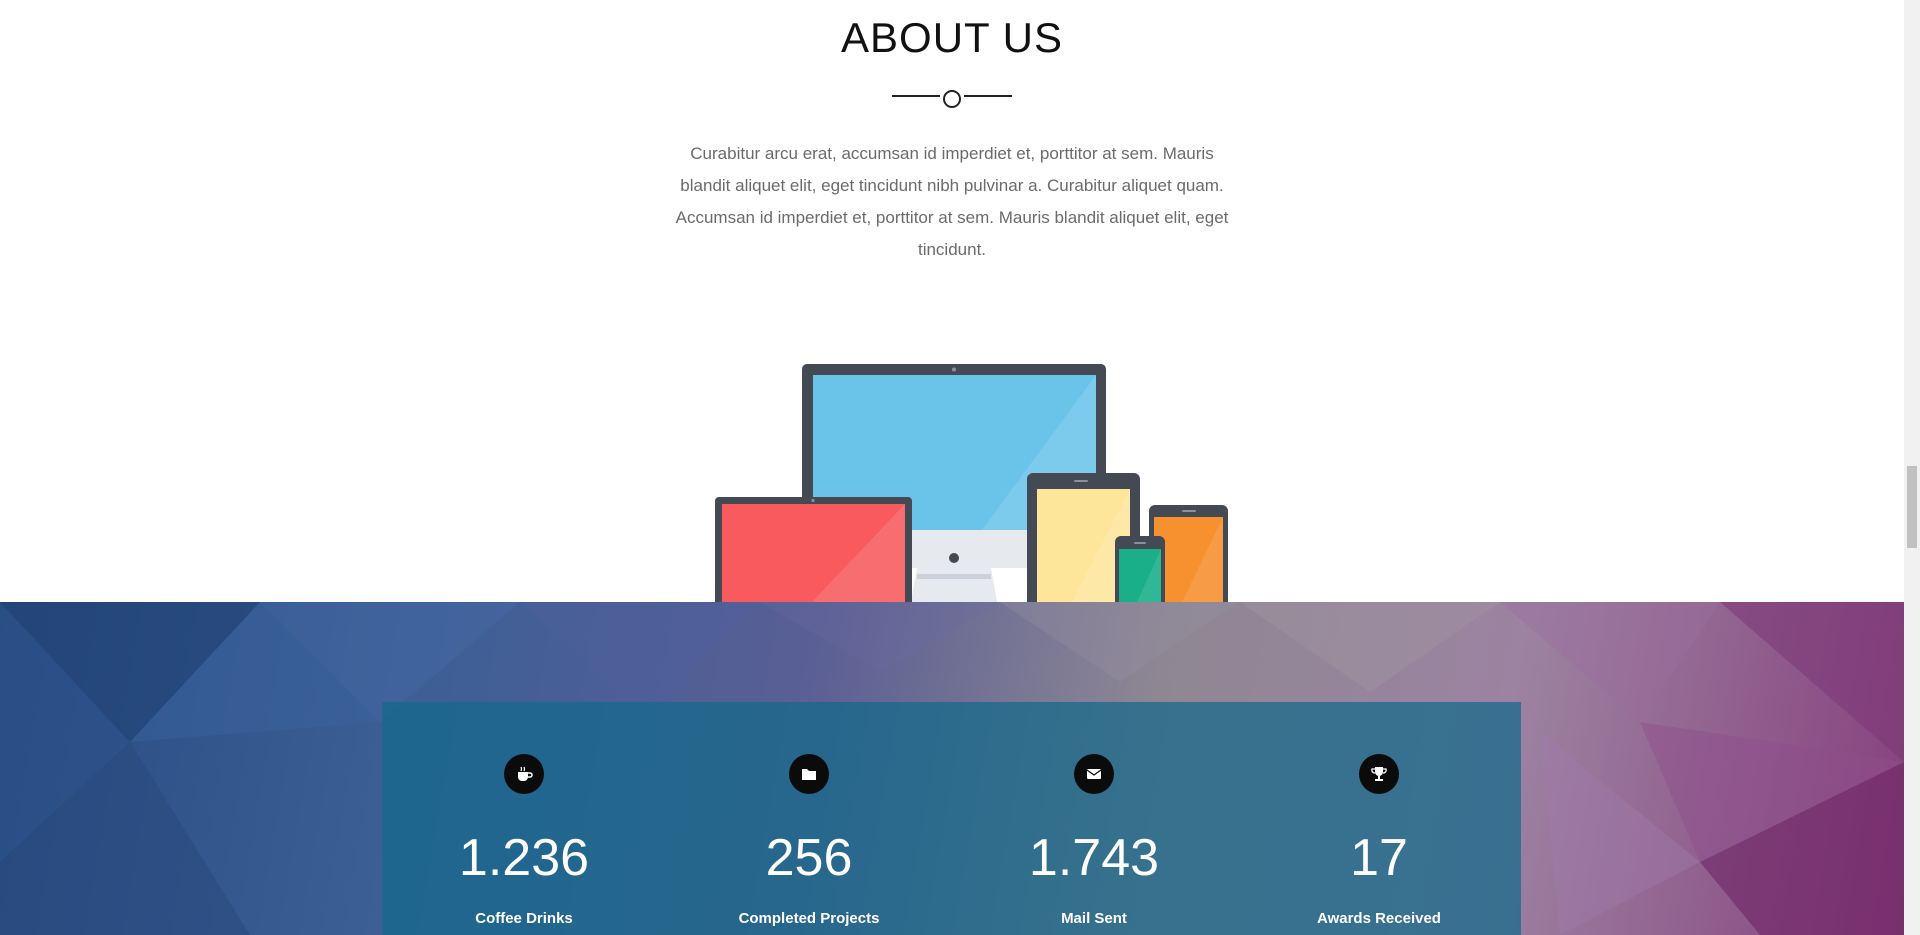 The image size is (1920, 935). What do you see at coordinates (1094, 858) in the screenshot?
I see `stat-value: 1.743` at bounding box center [1094, 858].